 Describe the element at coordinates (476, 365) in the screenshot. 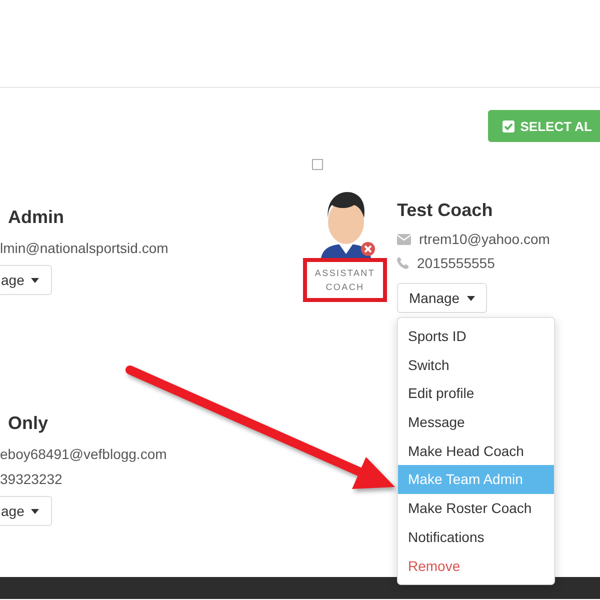

I see `menu-item: Switch` at that location.